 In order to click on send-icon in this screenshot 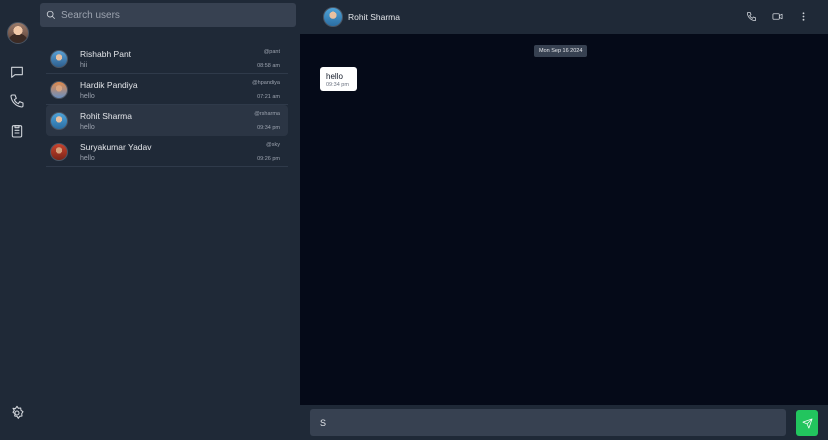, I will do `click(807, 423)`.